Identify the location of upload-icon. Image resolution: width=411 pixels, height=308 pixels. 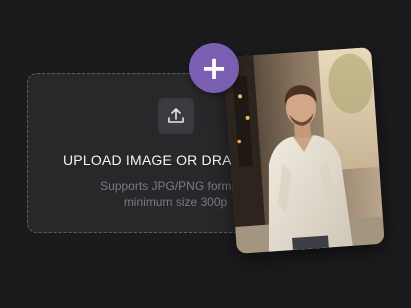
(176, 115).